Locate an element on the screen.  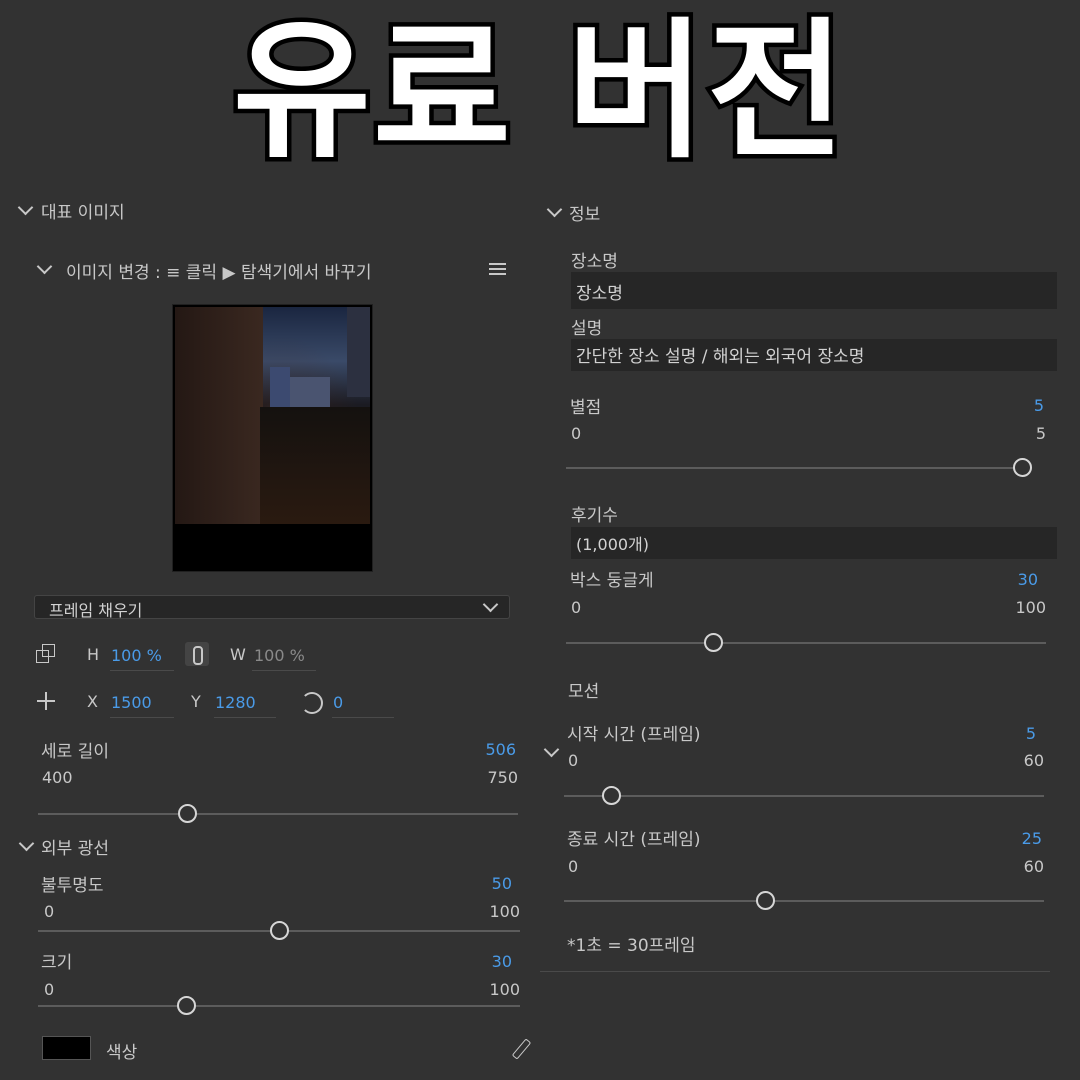
height-scale-input: 100 % is located at coordinates (136, 655).